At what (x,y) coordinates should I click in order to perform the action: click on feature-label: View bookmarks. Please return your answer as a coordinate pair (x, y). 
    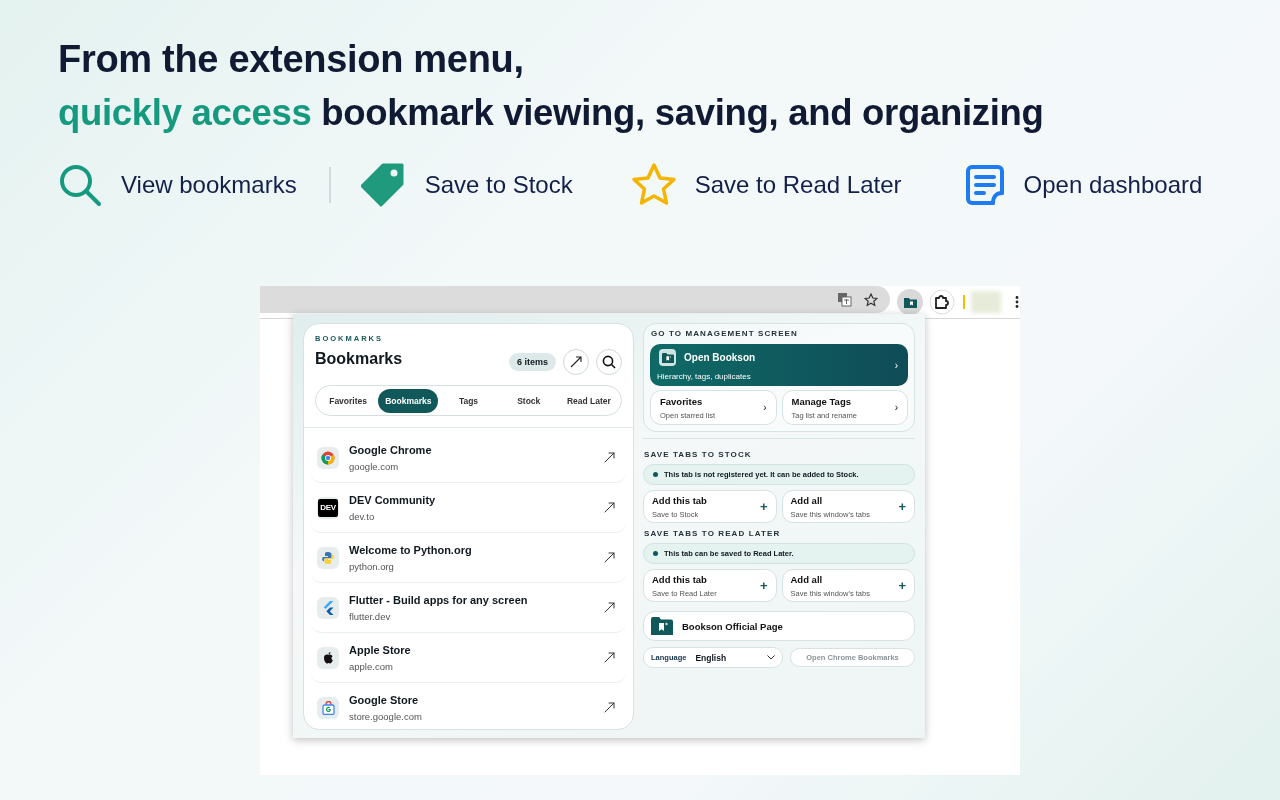
    Looking at the image, I should click on (209, 185).